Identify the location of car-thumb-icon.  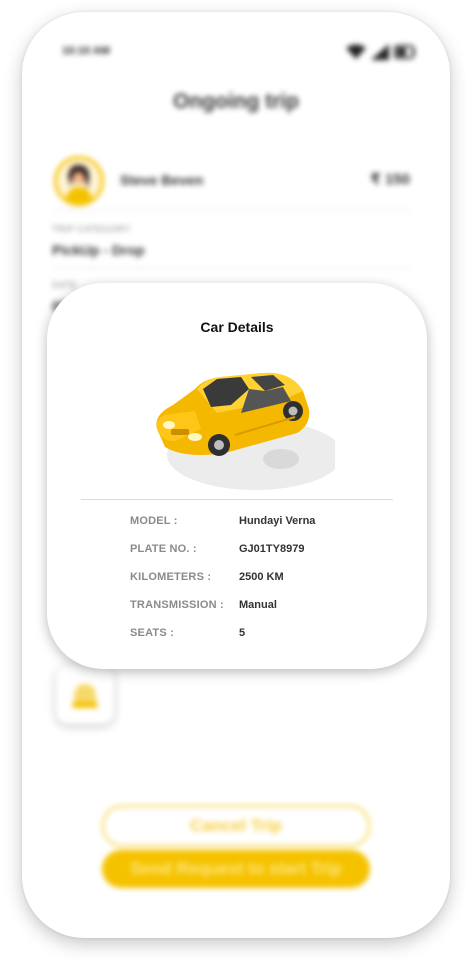
(85, 696).